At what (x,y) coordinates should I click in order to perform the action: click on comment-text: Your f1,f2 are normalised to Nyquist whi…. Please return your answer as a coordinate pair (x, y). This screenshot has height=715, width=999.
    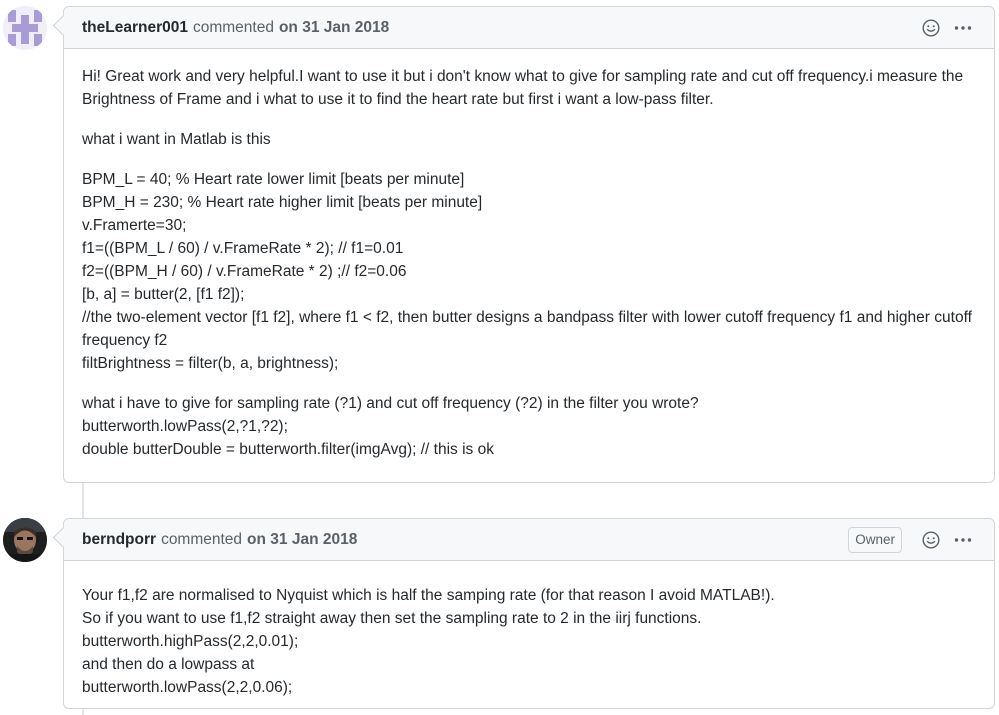
    Looking at the image, I should click on (428, 595).